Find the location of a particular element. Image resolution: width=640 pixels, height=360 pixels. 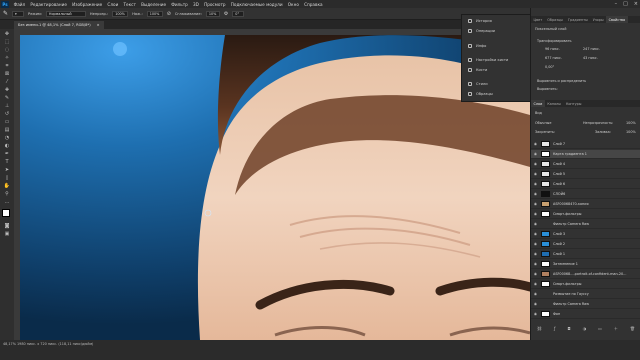

hand-tool-icon: ✋ is located at coordinates (7, 186).